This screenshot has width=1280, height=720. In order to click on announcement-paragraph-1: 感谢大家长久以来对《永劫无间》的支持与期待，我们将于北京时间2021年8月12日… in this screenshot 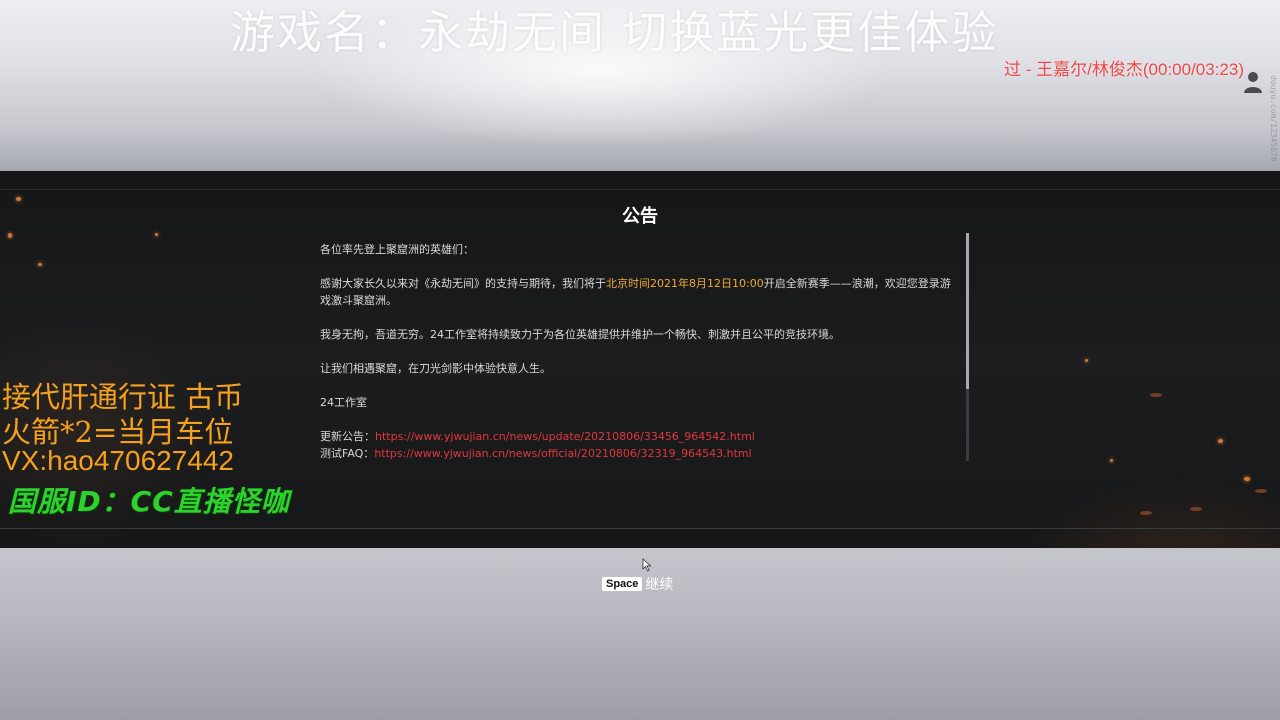, I will do `click(640, 292)`.